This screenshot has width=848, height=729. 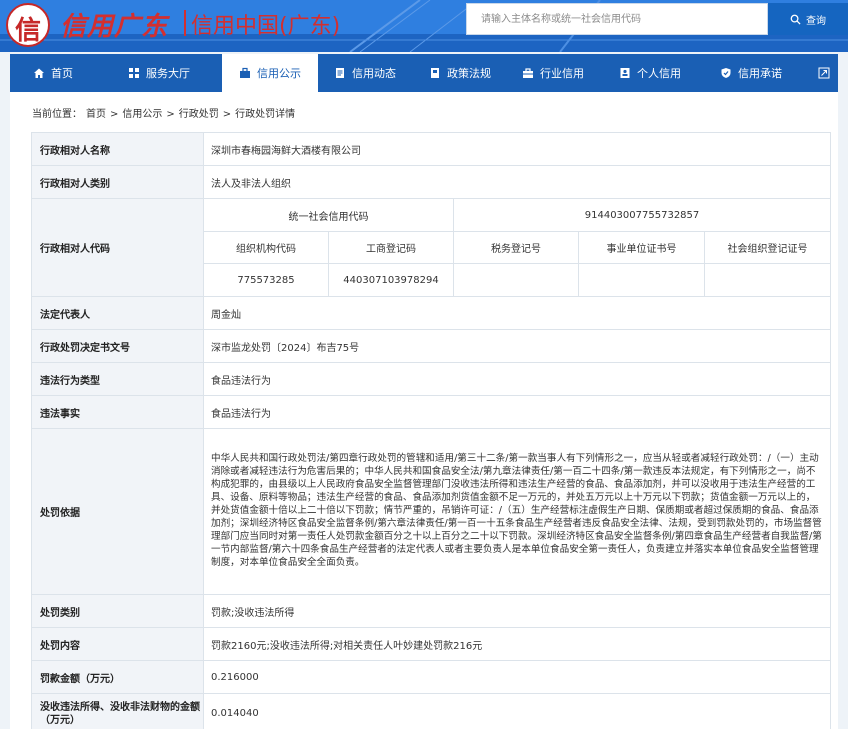 What do you see at coordinates (424, 26) in the screenshot?
I see `site-header: 信 信用广东 信用中国(广东) 查询` at bounding box center [424, 26].